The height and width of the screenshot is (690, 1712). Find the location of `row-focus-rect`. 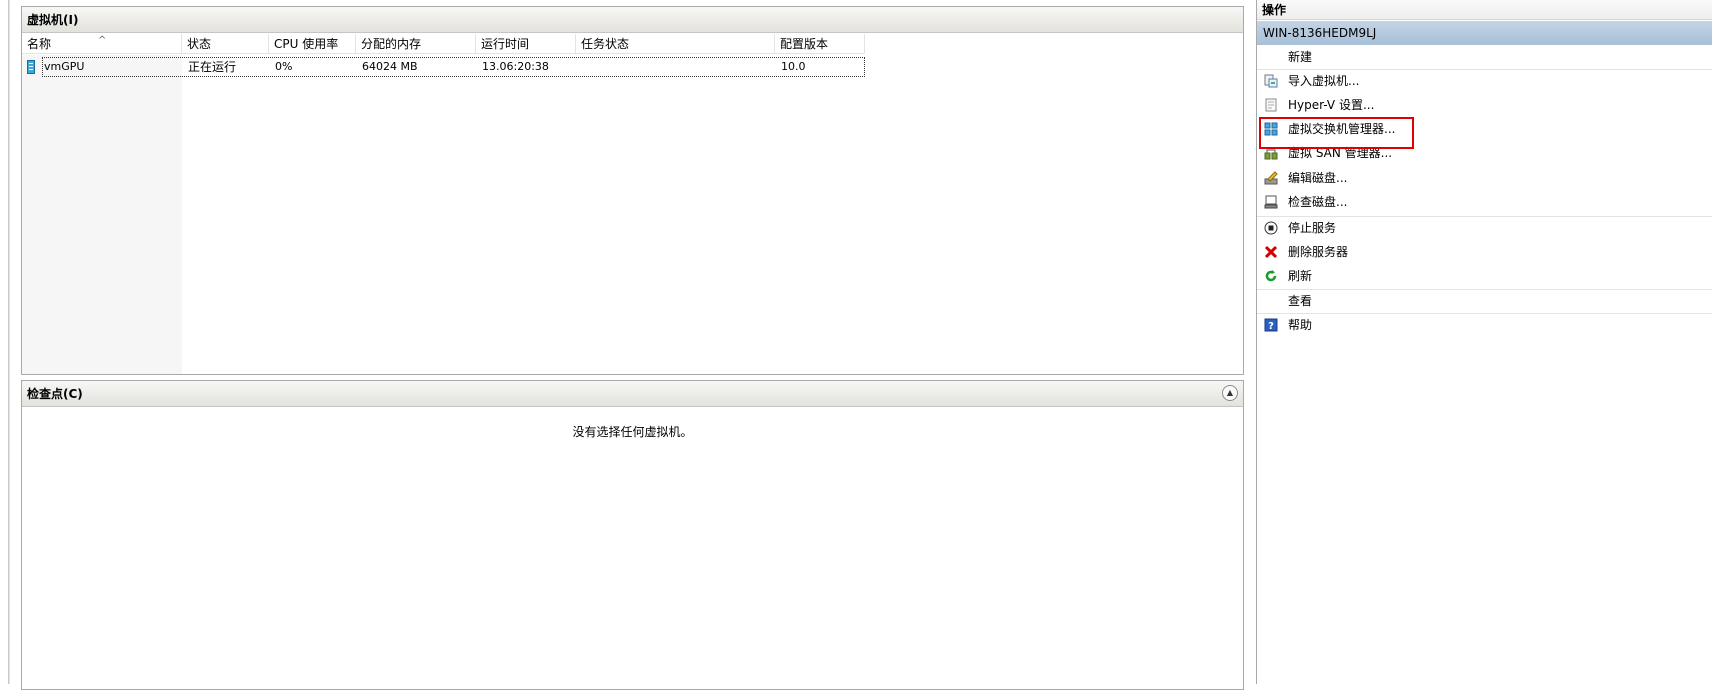

row-focus-rect is located at coordinates (453, 67).